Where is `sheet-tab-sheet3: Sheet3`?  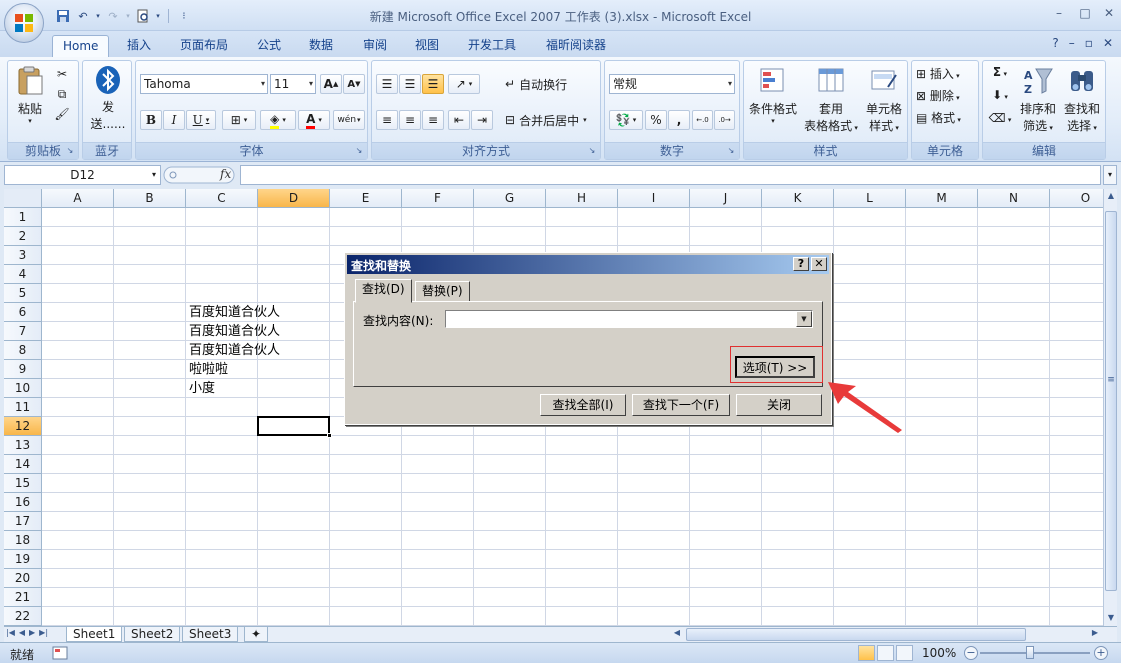
sheet-tab-sheet3: Sheet3 is located at coordinates (210, 634).